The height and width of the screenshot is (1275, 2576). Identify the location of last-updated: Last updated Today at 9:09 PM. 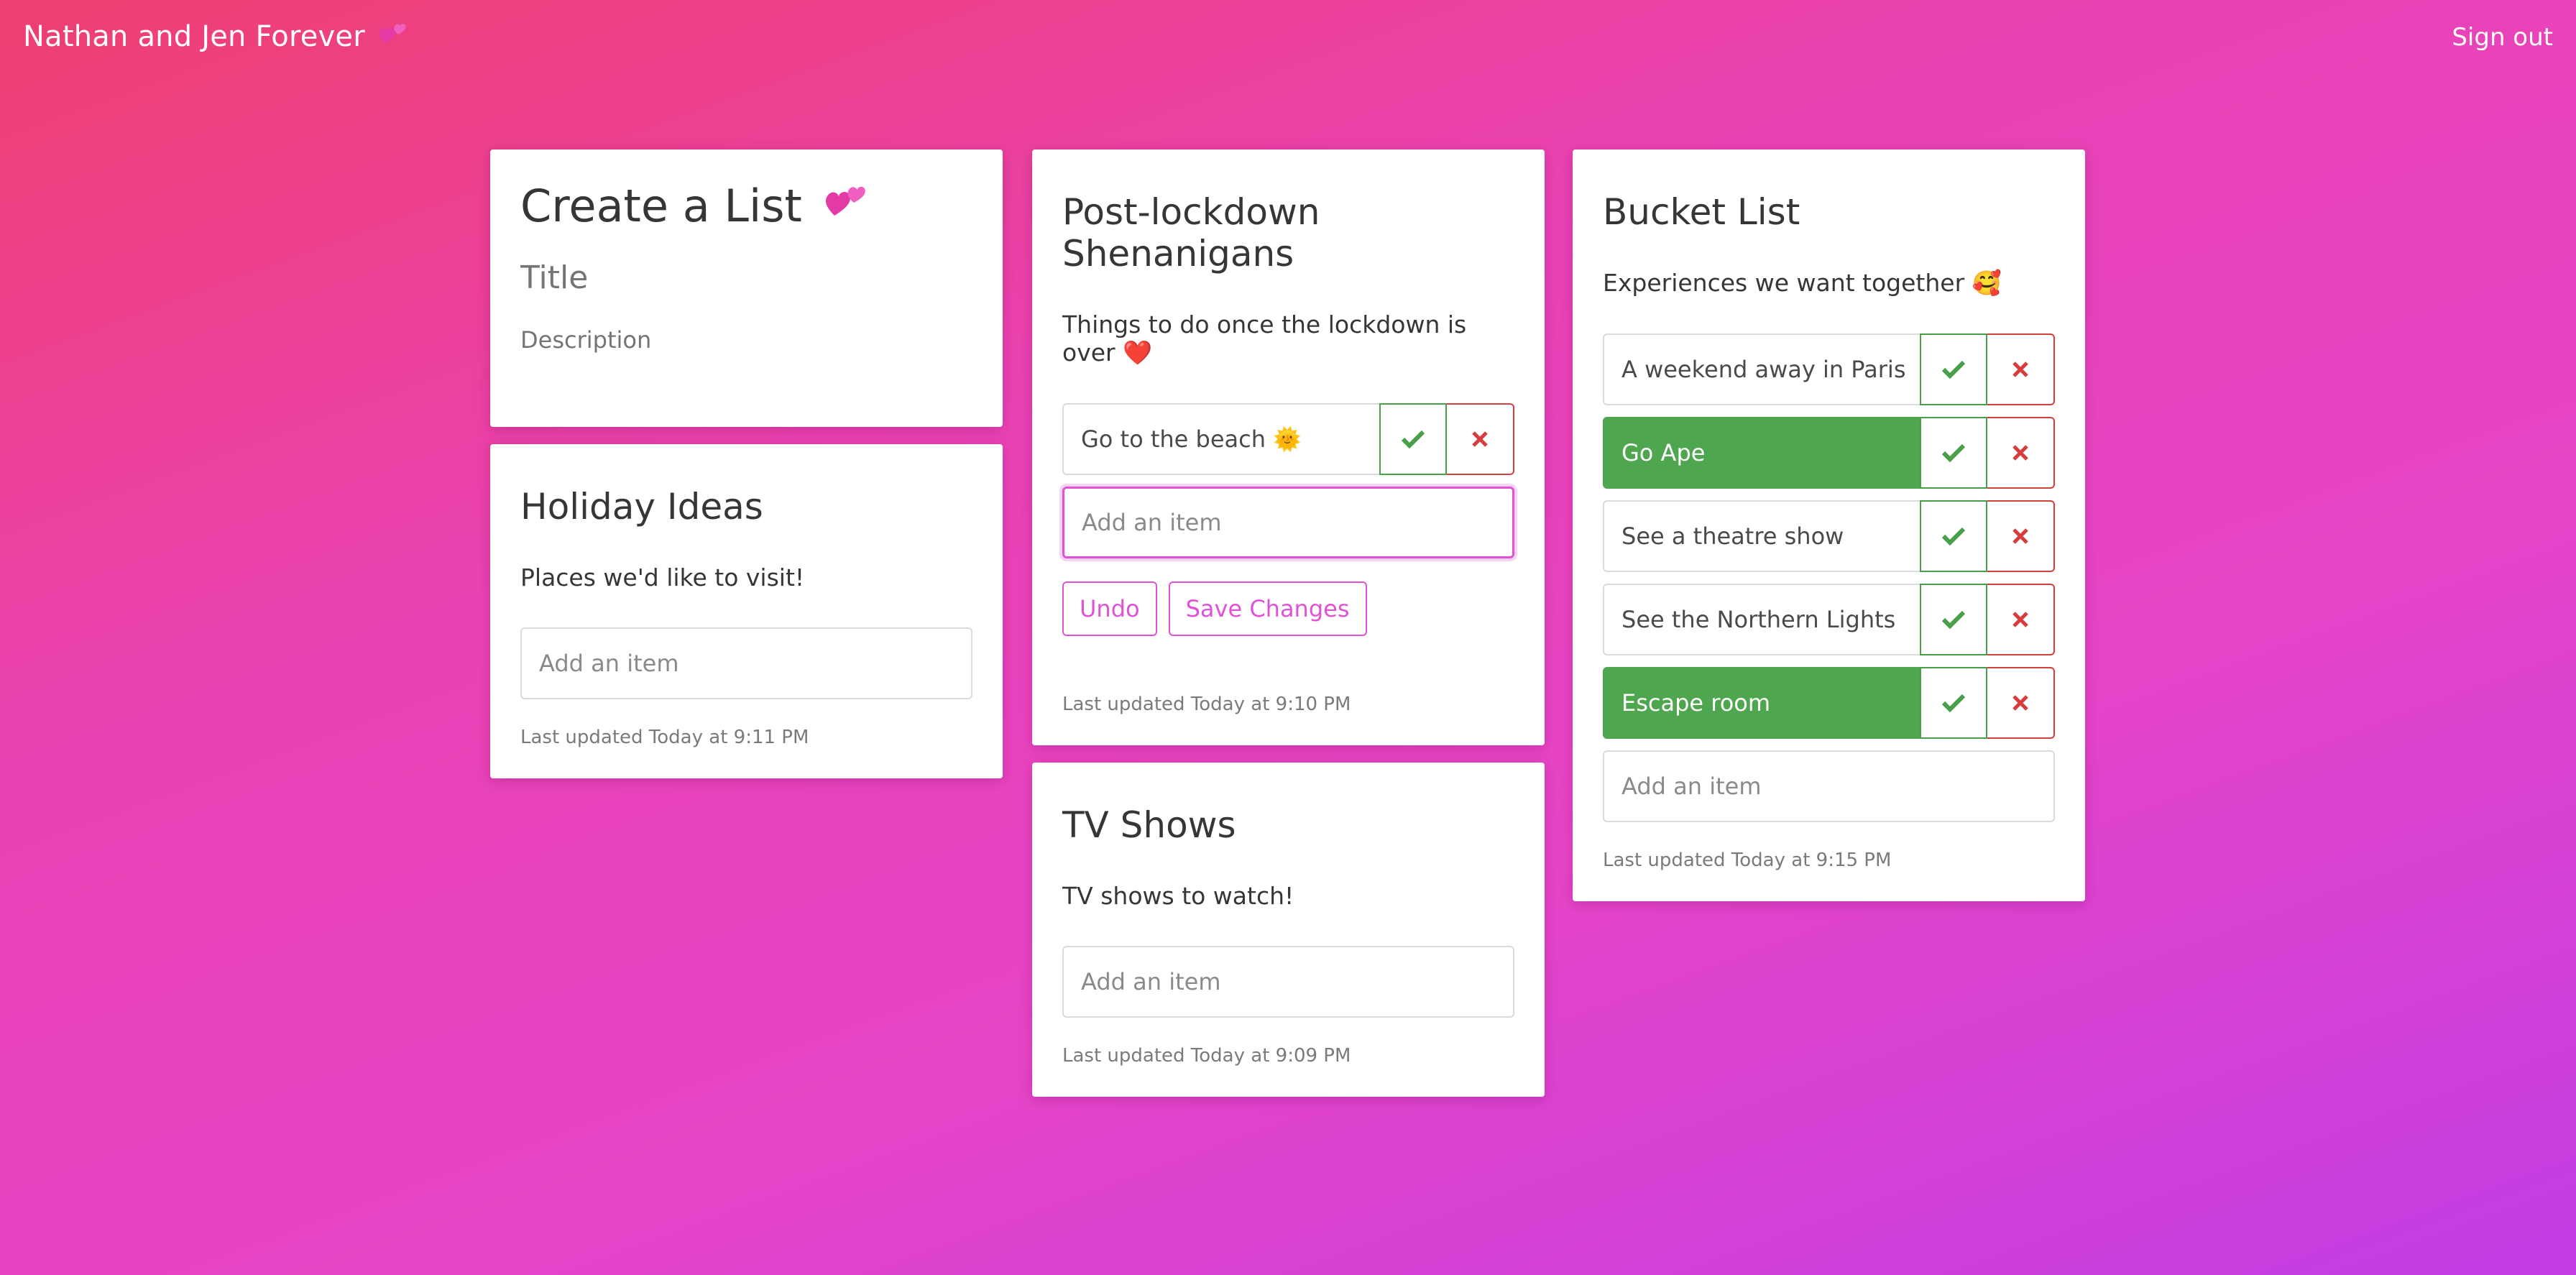
(1206, 1056).